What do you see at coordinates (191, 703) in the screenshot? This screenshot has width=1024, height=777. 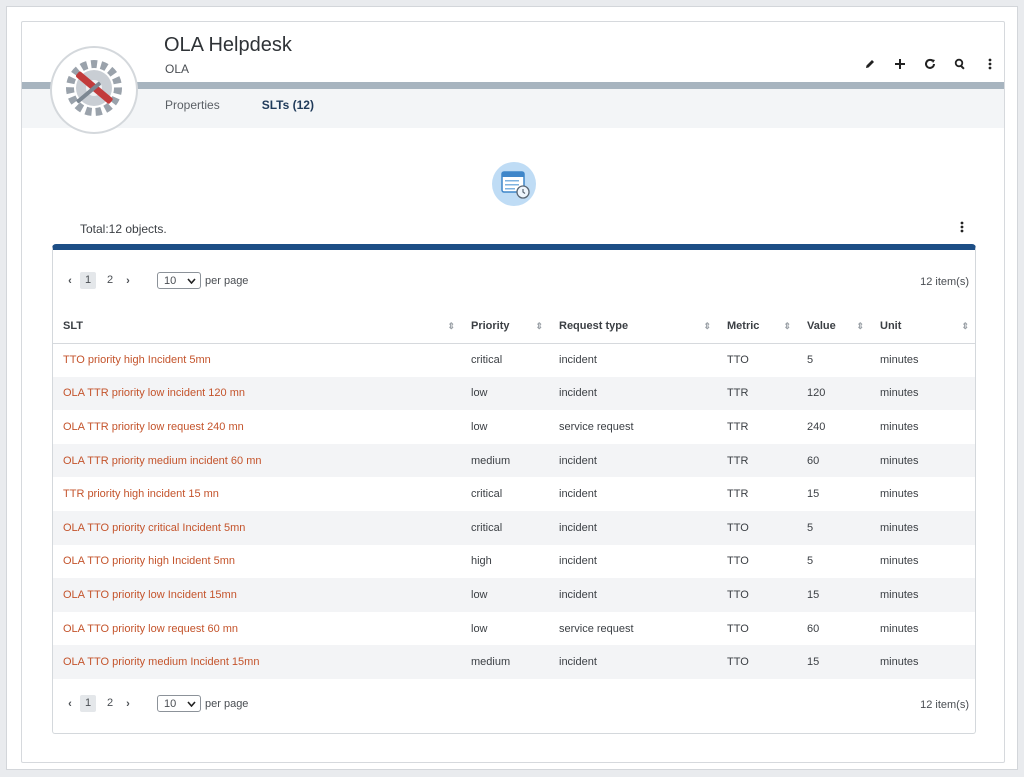 I see `chevron-down-icon` at bounding box center [191, 703].